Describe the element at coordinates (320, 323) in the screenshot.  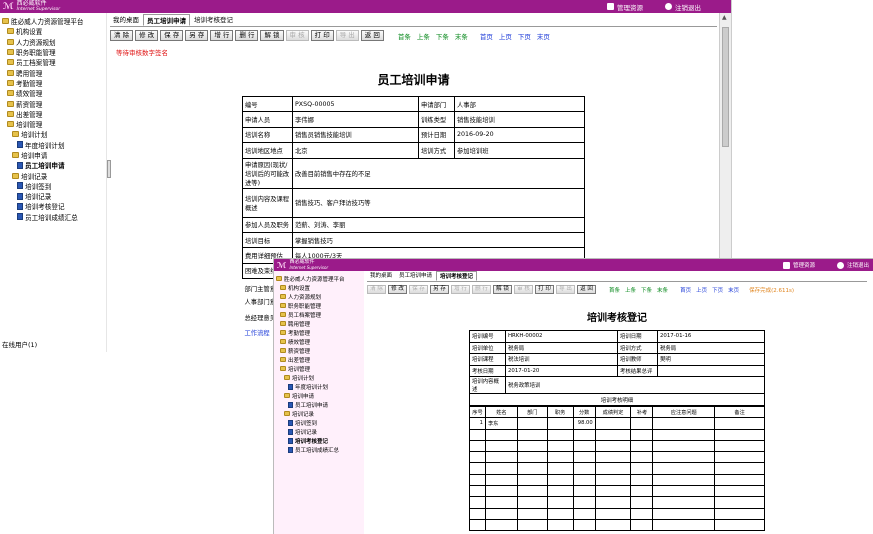
I see `tree-item: 聘用管理` at that location.